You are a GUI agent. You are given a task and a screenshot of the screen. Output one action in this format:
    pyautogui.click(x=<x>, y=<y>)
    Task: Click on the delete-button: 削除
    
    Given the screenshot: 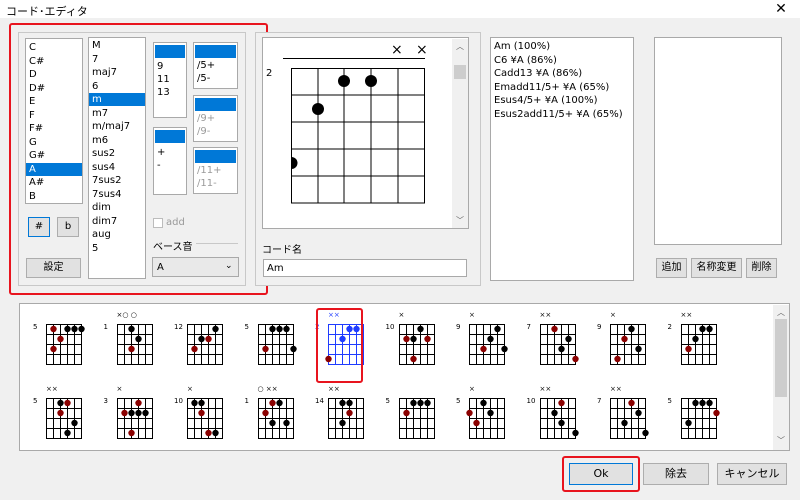 What is the action you would take?
    pyautogui.click(x=761, y=268)
    